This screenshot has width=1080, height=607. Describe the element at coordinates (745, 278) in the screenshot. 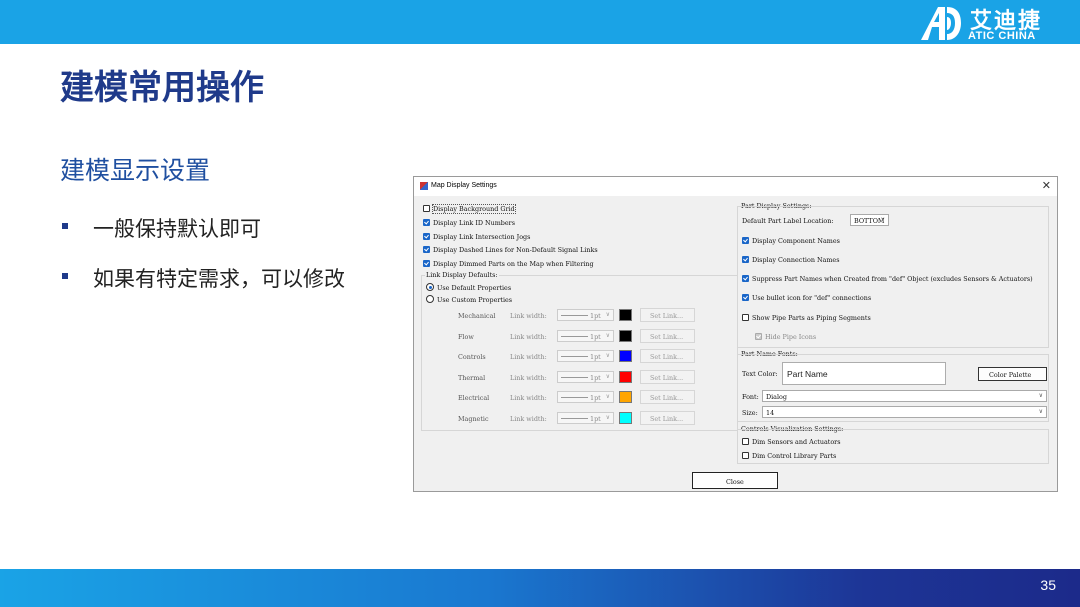

I see `checkbox-suppress-part-names` at that location.